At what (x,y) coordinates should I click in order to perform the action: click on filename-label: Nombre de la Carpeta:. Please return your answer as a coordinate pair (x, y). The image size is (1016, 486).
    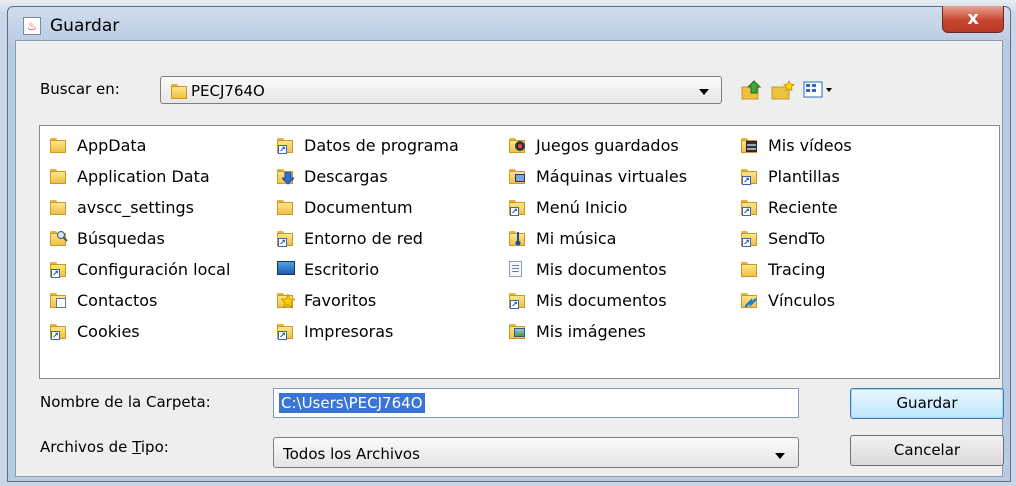
    Looking at the image, I should click on (125, 402).